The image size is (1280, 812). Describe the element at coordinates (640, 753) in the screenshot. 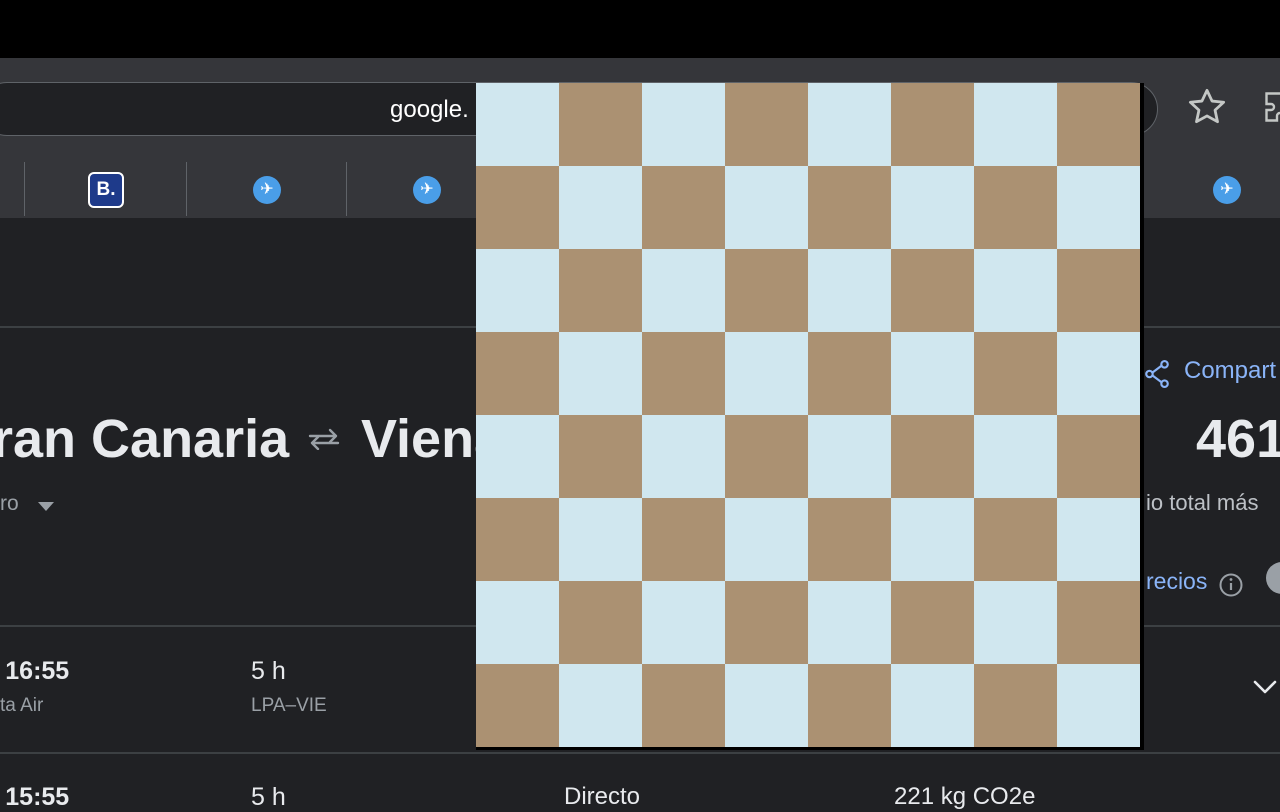

I see `divider` at that location.